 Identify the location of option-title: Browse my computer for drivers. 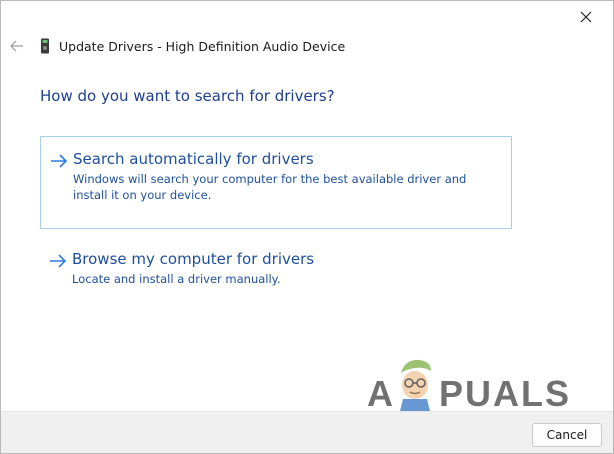
(193, 259).